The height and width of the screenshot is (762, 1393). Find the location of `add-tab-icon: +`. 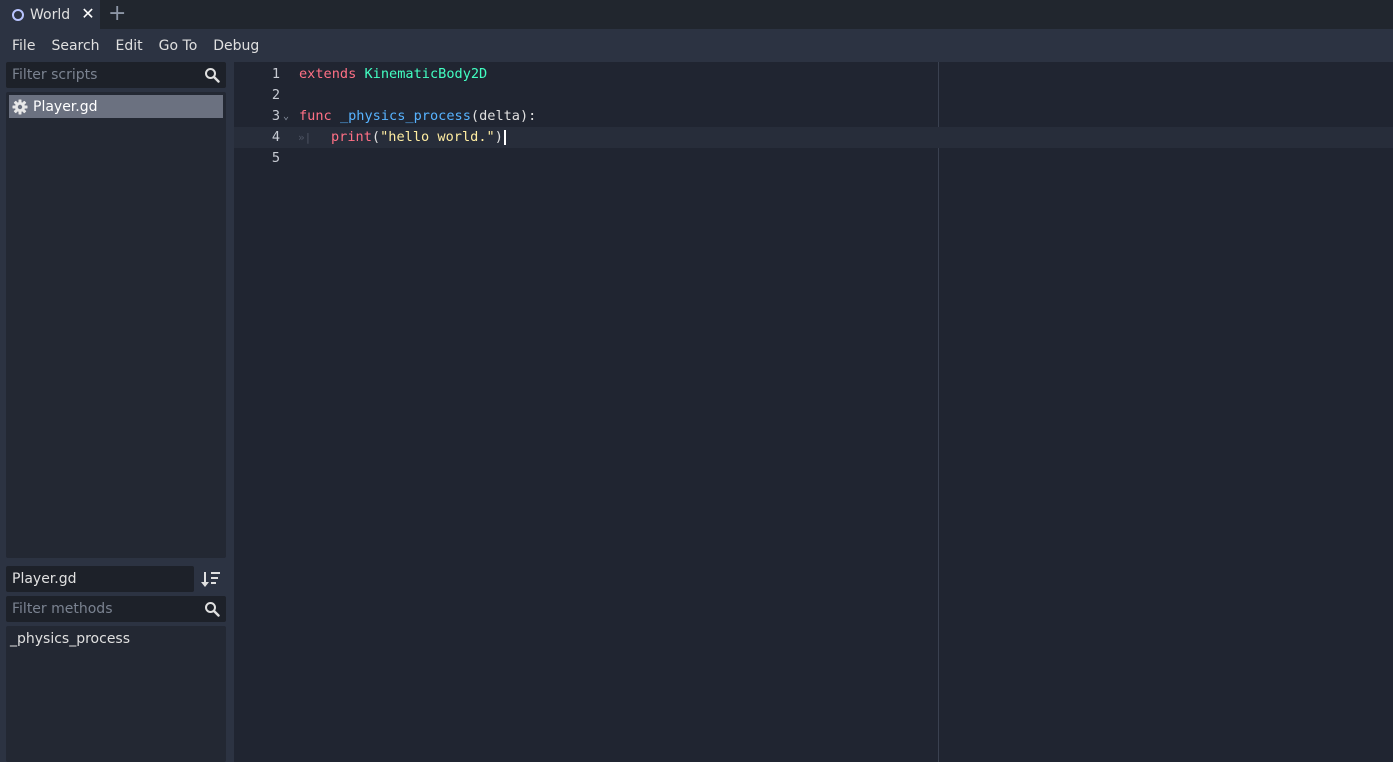

add-tab-icon: + is located at coordinates (117, 14).